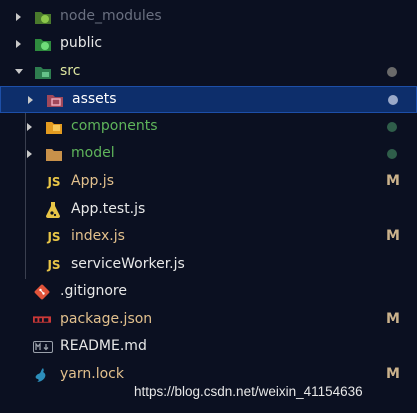  Describe the element at coordinates (208, 209) in the screenshot. I see `tree-item-app-test-js: App.test.js` at that location.